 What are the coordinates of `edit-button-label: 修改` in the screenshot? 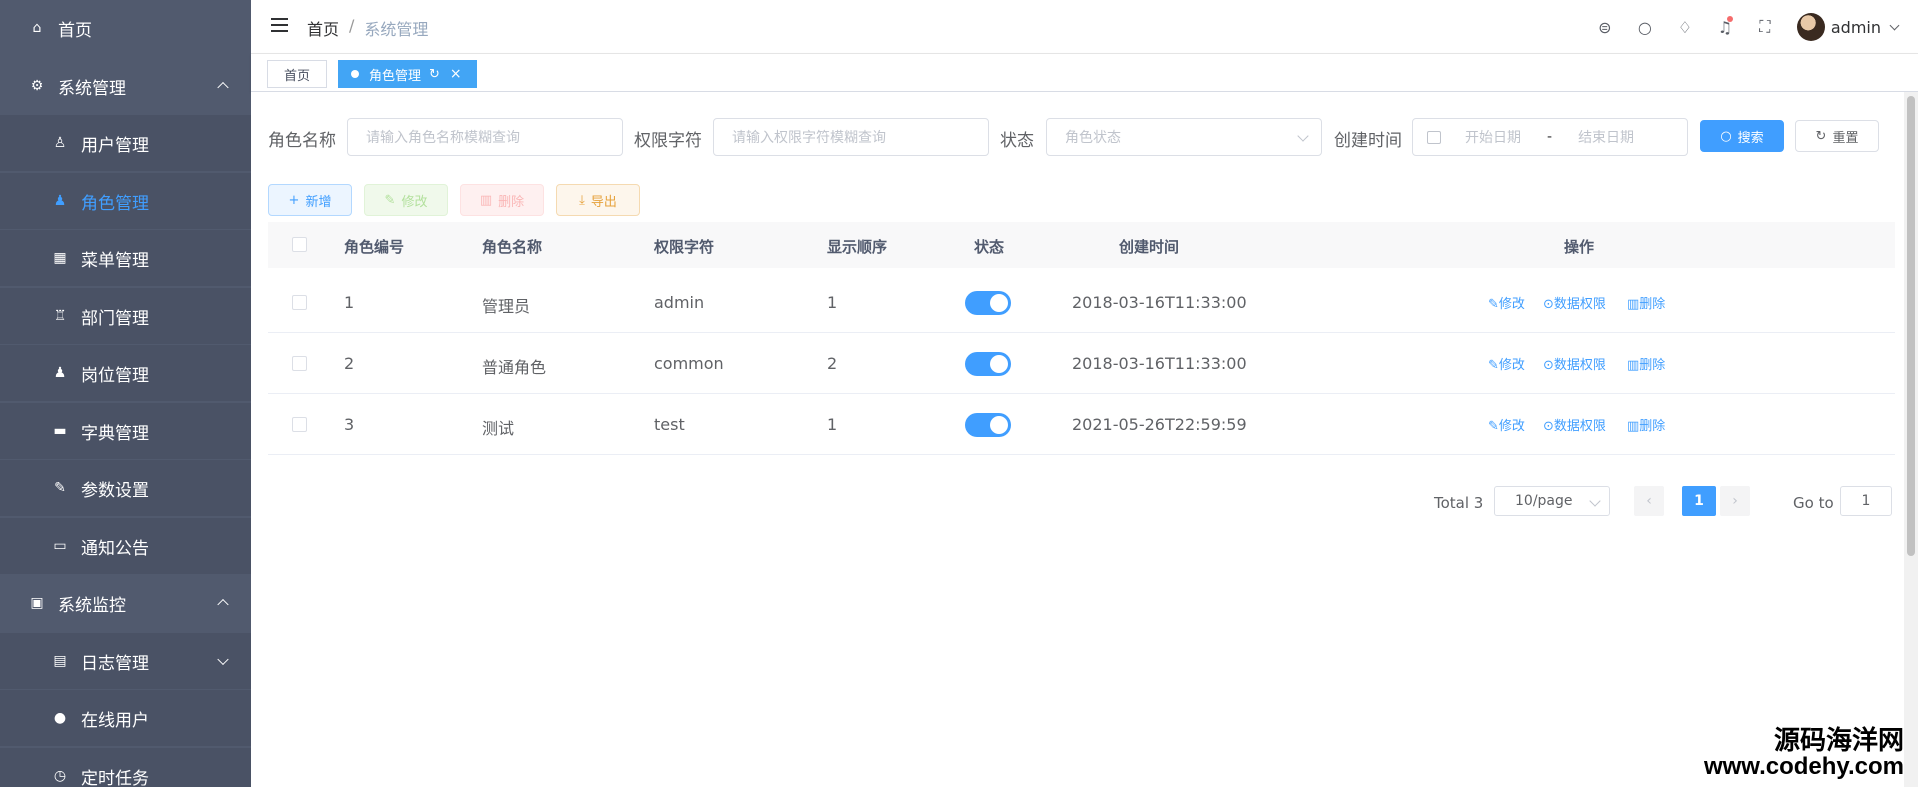 It's located at (414, 202).